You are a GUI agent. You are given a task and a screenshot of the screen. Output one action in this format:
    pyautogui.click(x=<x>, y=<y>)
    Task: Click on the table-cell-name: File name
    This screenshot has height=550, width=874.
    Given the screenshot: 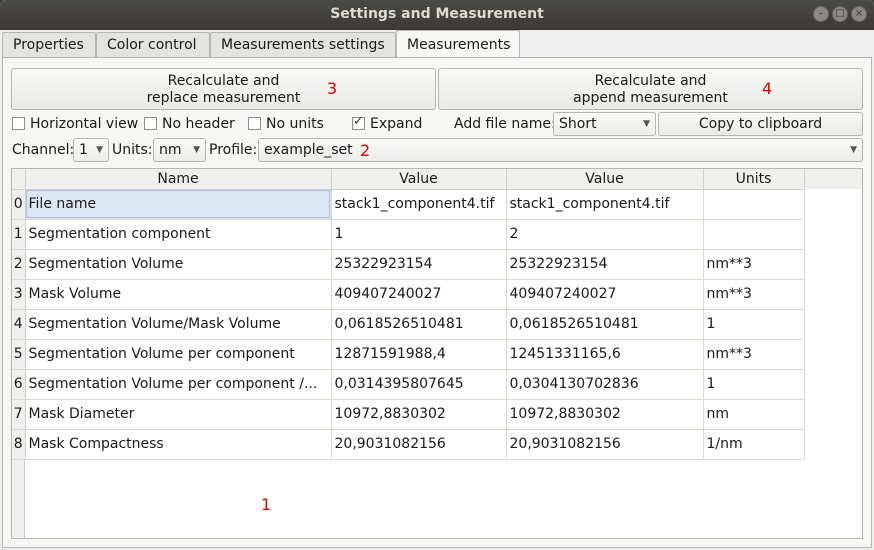 What is the action you would take?
    pyautogui.click(x=178, y=204)
    